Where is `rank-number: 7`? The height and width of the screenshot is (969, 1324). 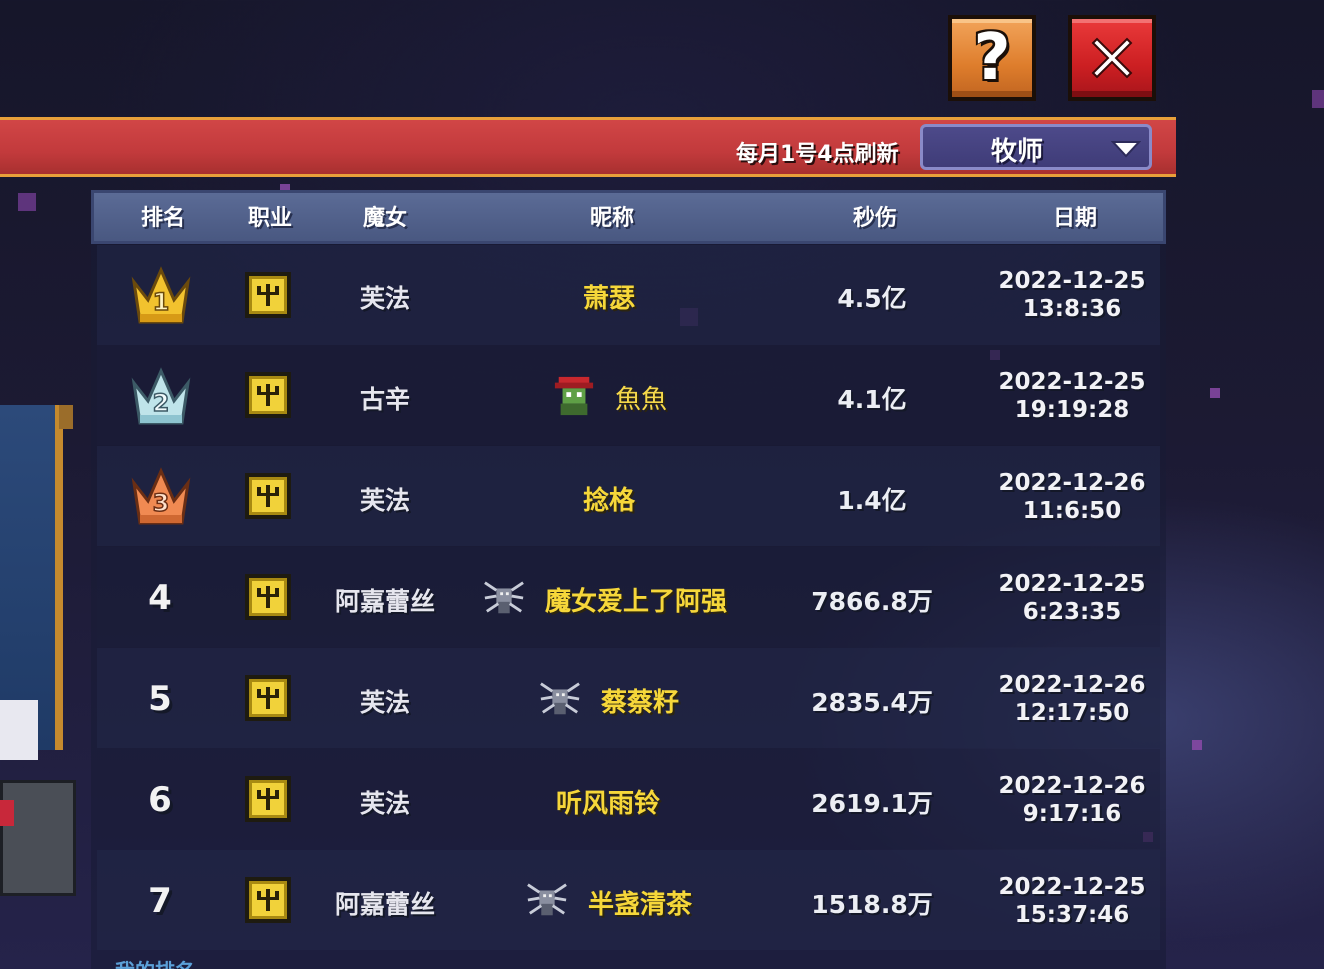
rank-number: 7 is located at coordinates (160, 901).